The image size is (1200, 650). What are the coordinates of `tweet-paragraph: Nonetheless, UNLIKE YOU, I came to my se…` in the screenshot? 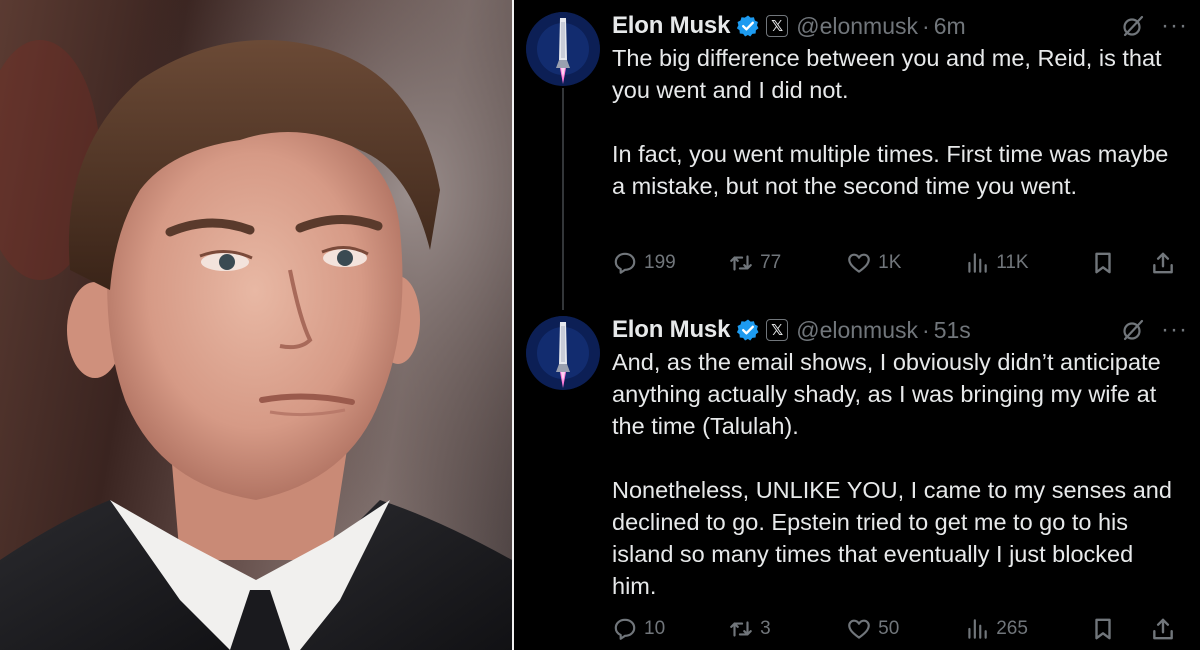 It's located at (892, 538).